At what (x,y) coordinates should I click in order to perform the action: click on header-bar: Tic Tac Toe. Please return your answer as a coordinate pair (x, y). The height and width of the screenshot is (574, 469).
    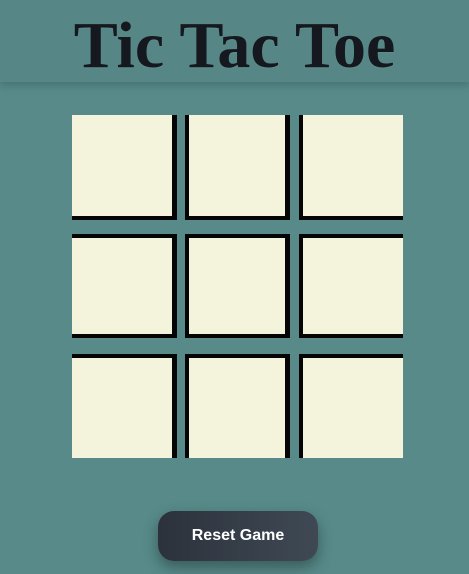
    Looking at the image, I should click on (234, 41).